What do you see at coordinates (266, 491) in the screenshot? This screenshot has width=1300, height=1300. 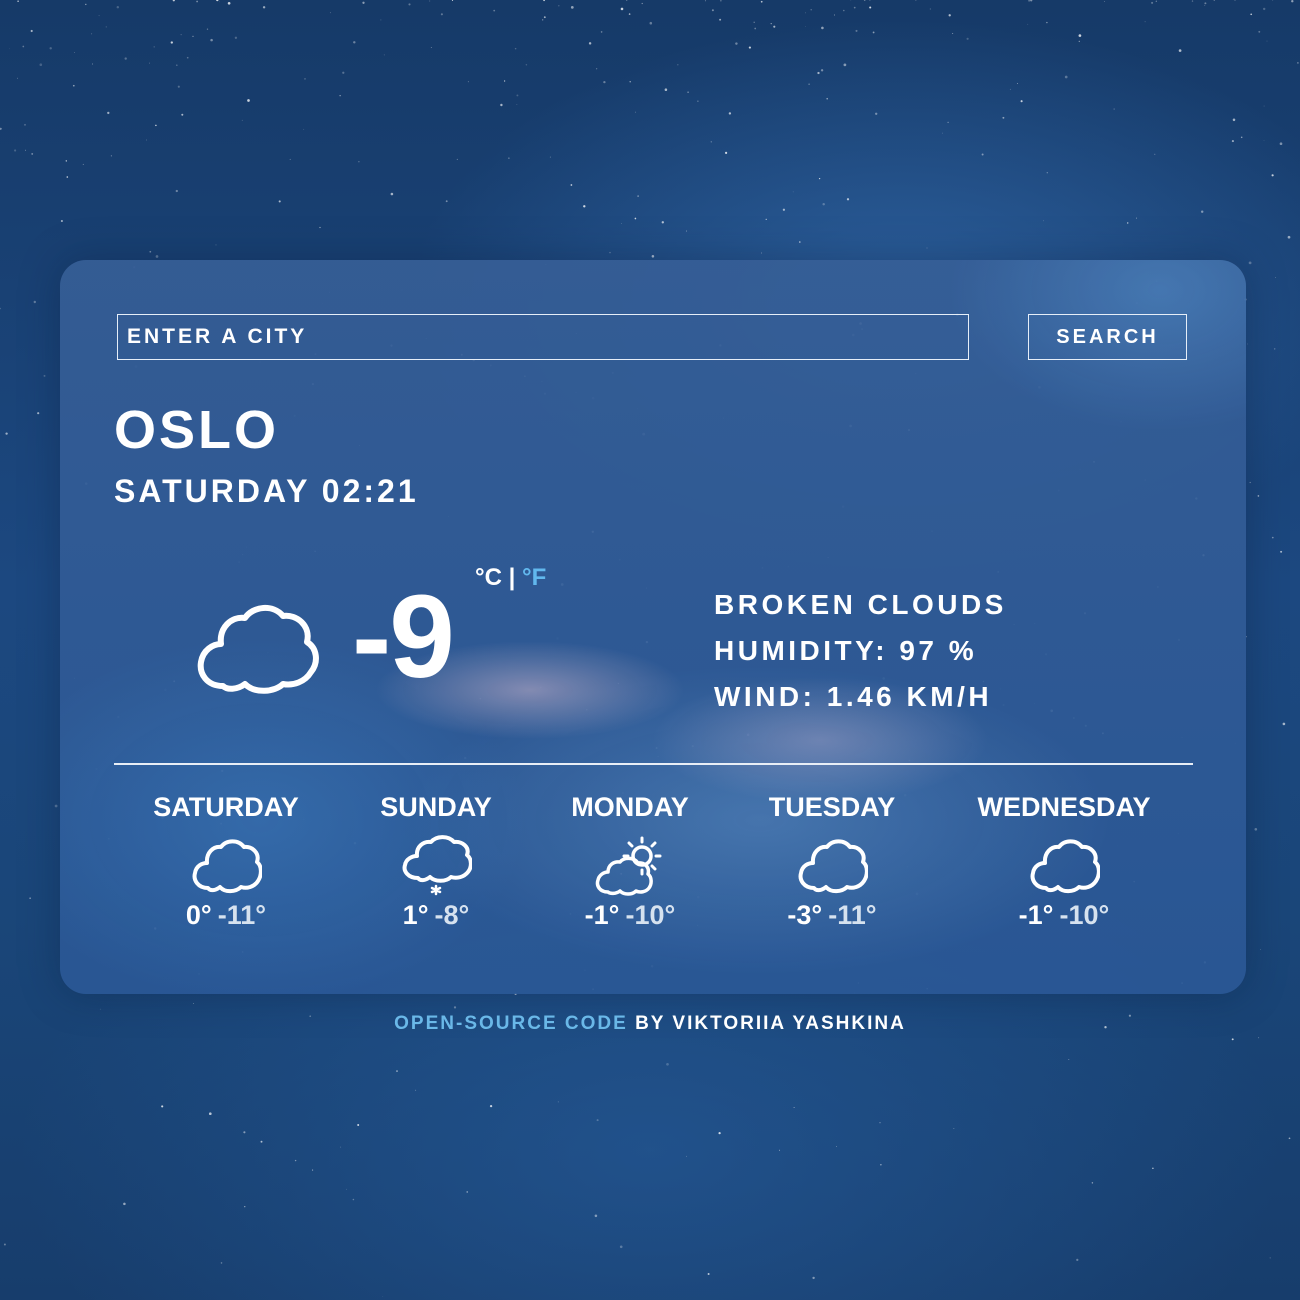 I see `current-datetime: SATURDAY 02:21` at bounding box center [266, 491].